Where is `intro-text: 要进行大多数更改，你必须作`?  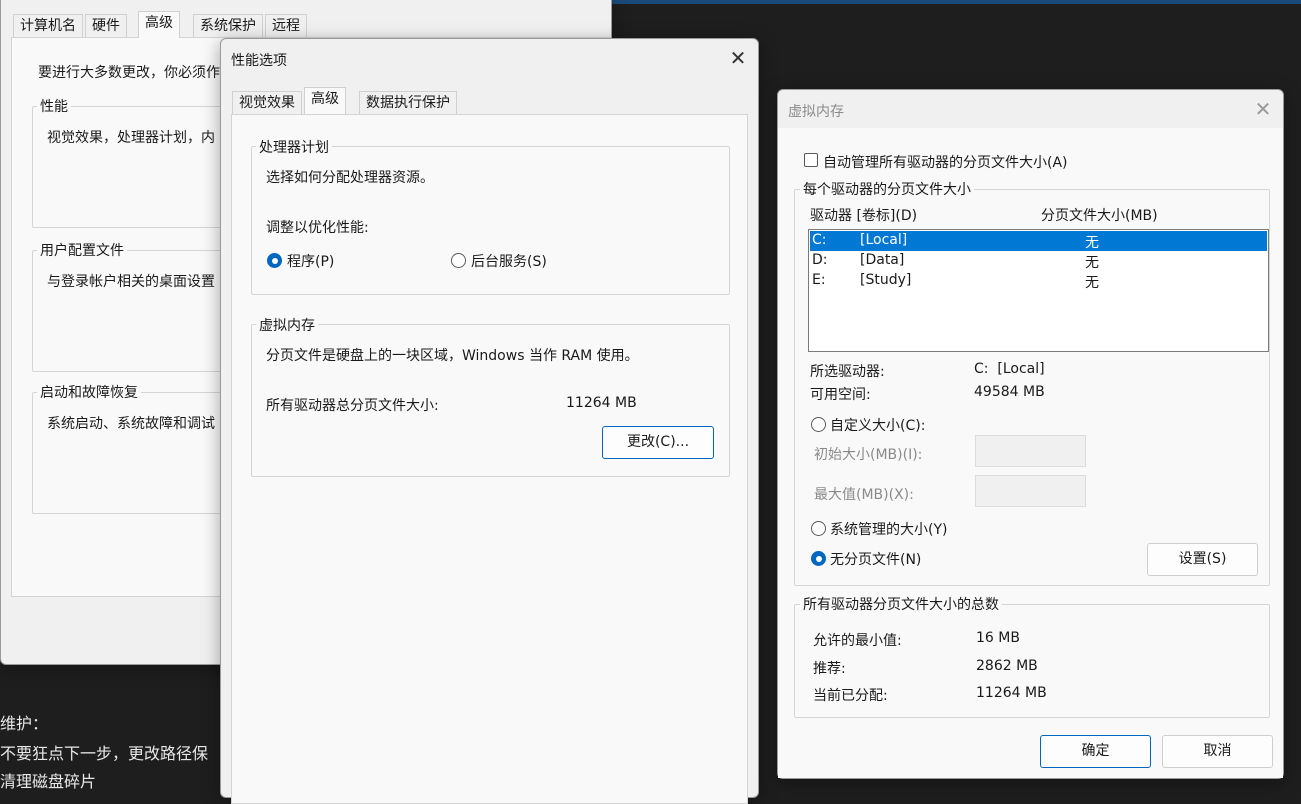
intro-text: 要进行大多数更改，你必须作 is located at coordinates (129, 73).